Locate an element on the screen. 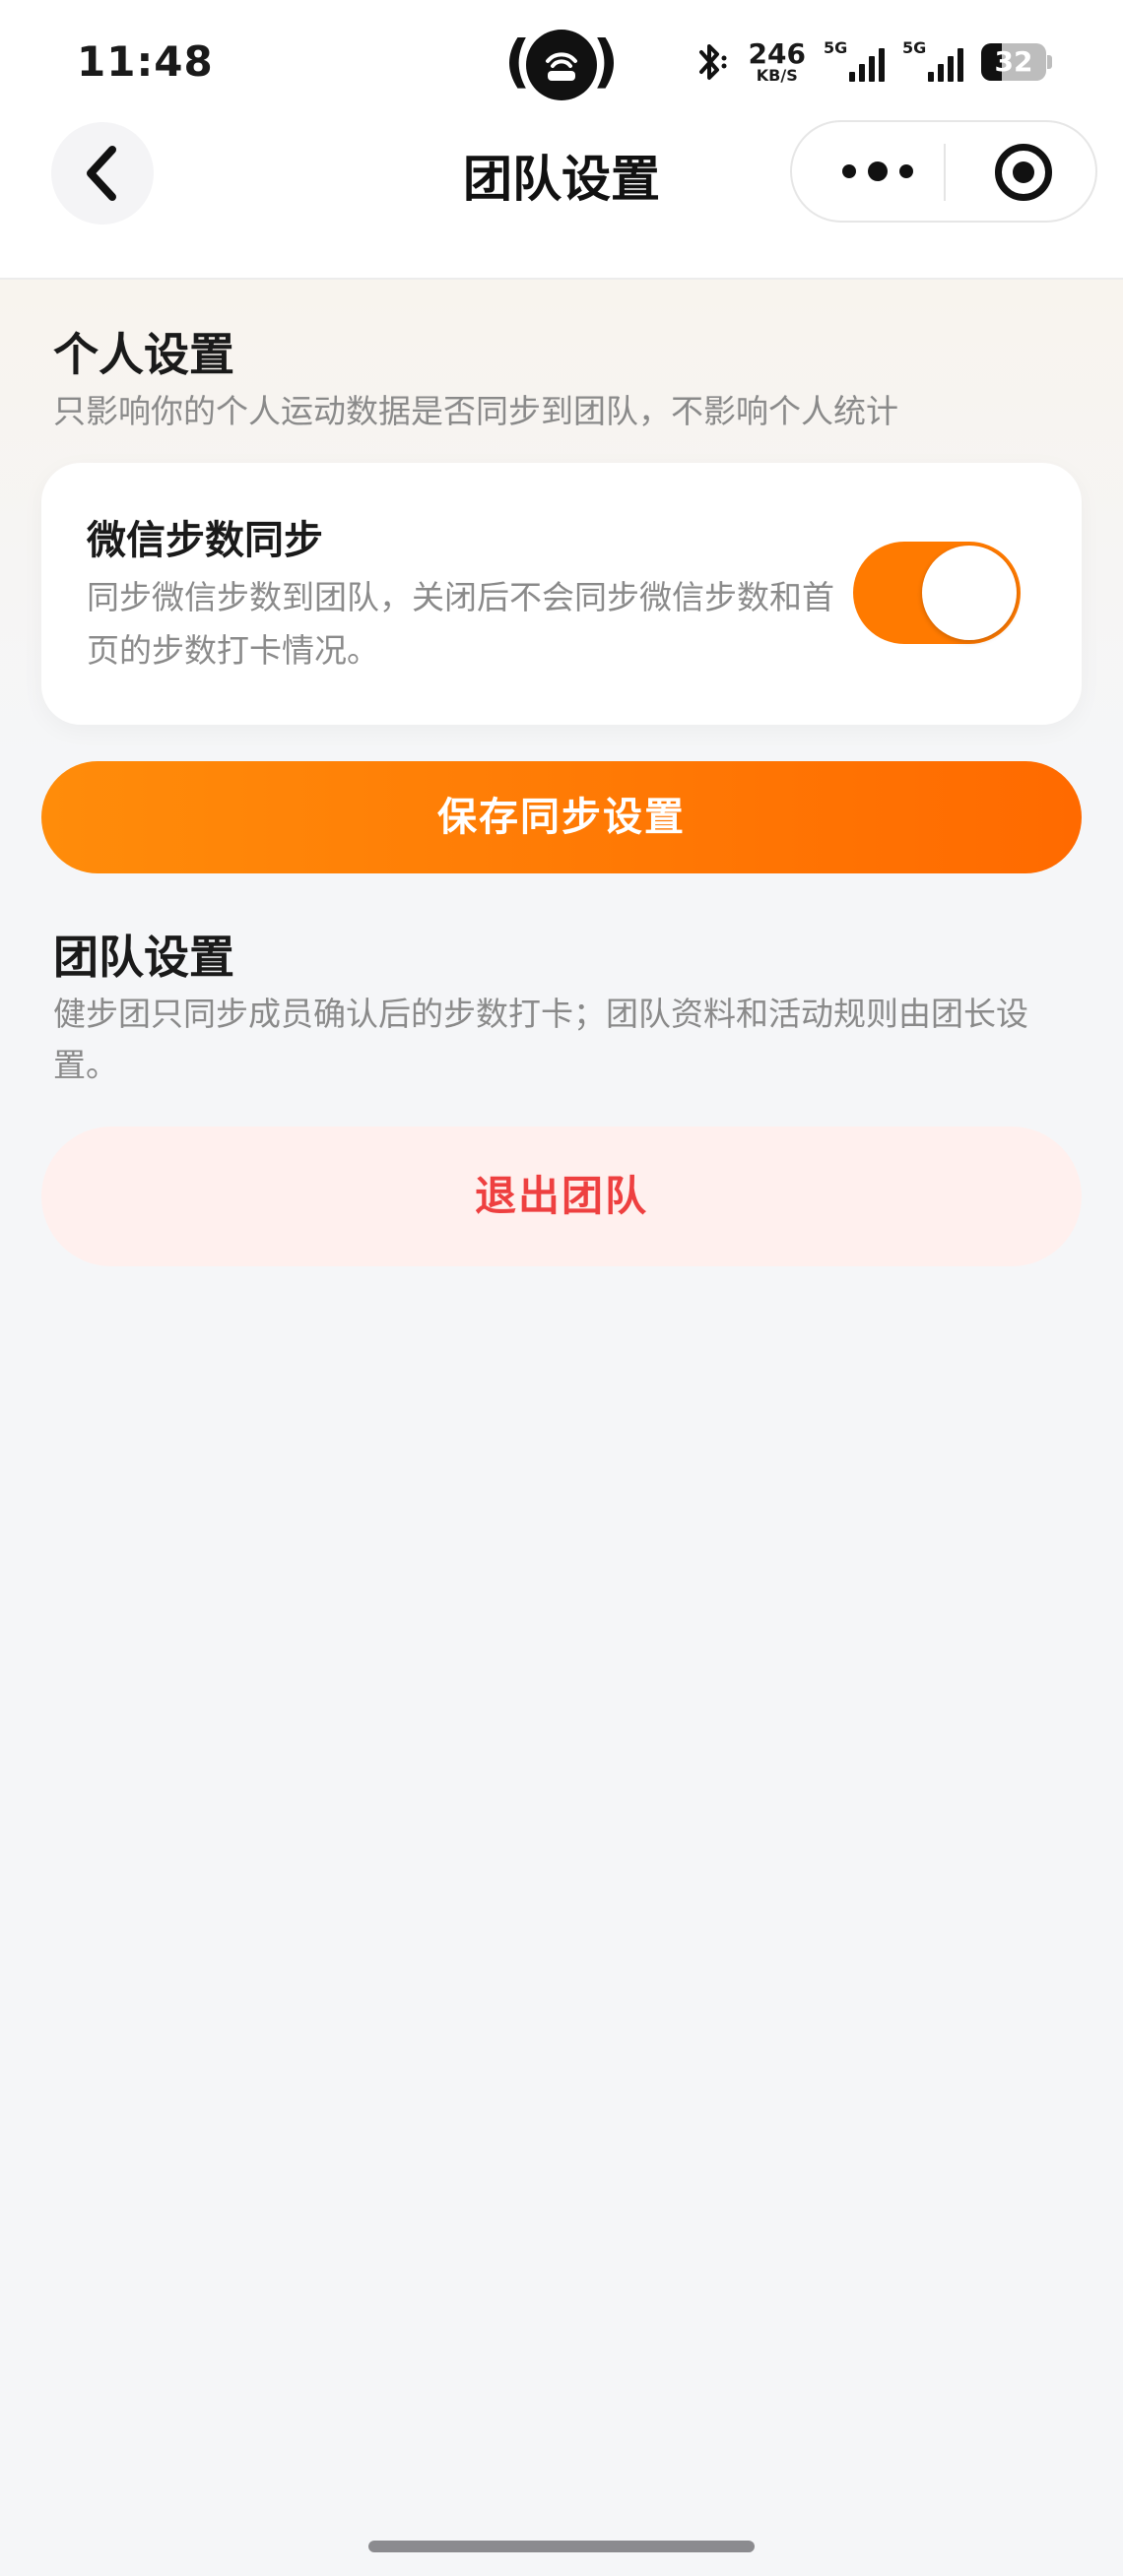  team-section-title: 团队设置 is located at coordinates (143, 957).